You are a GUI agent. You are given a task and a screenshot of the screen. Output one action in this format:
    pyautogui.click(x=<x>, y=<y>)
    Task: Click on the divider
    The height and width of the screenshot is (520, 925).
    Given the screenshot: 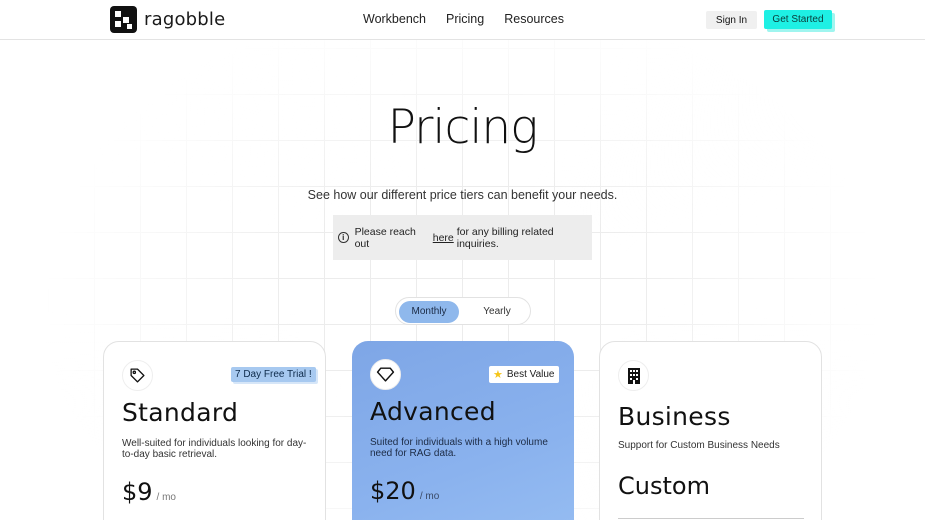 What is the action you would take?
    pyautogui.click(x=711, y=518)
    